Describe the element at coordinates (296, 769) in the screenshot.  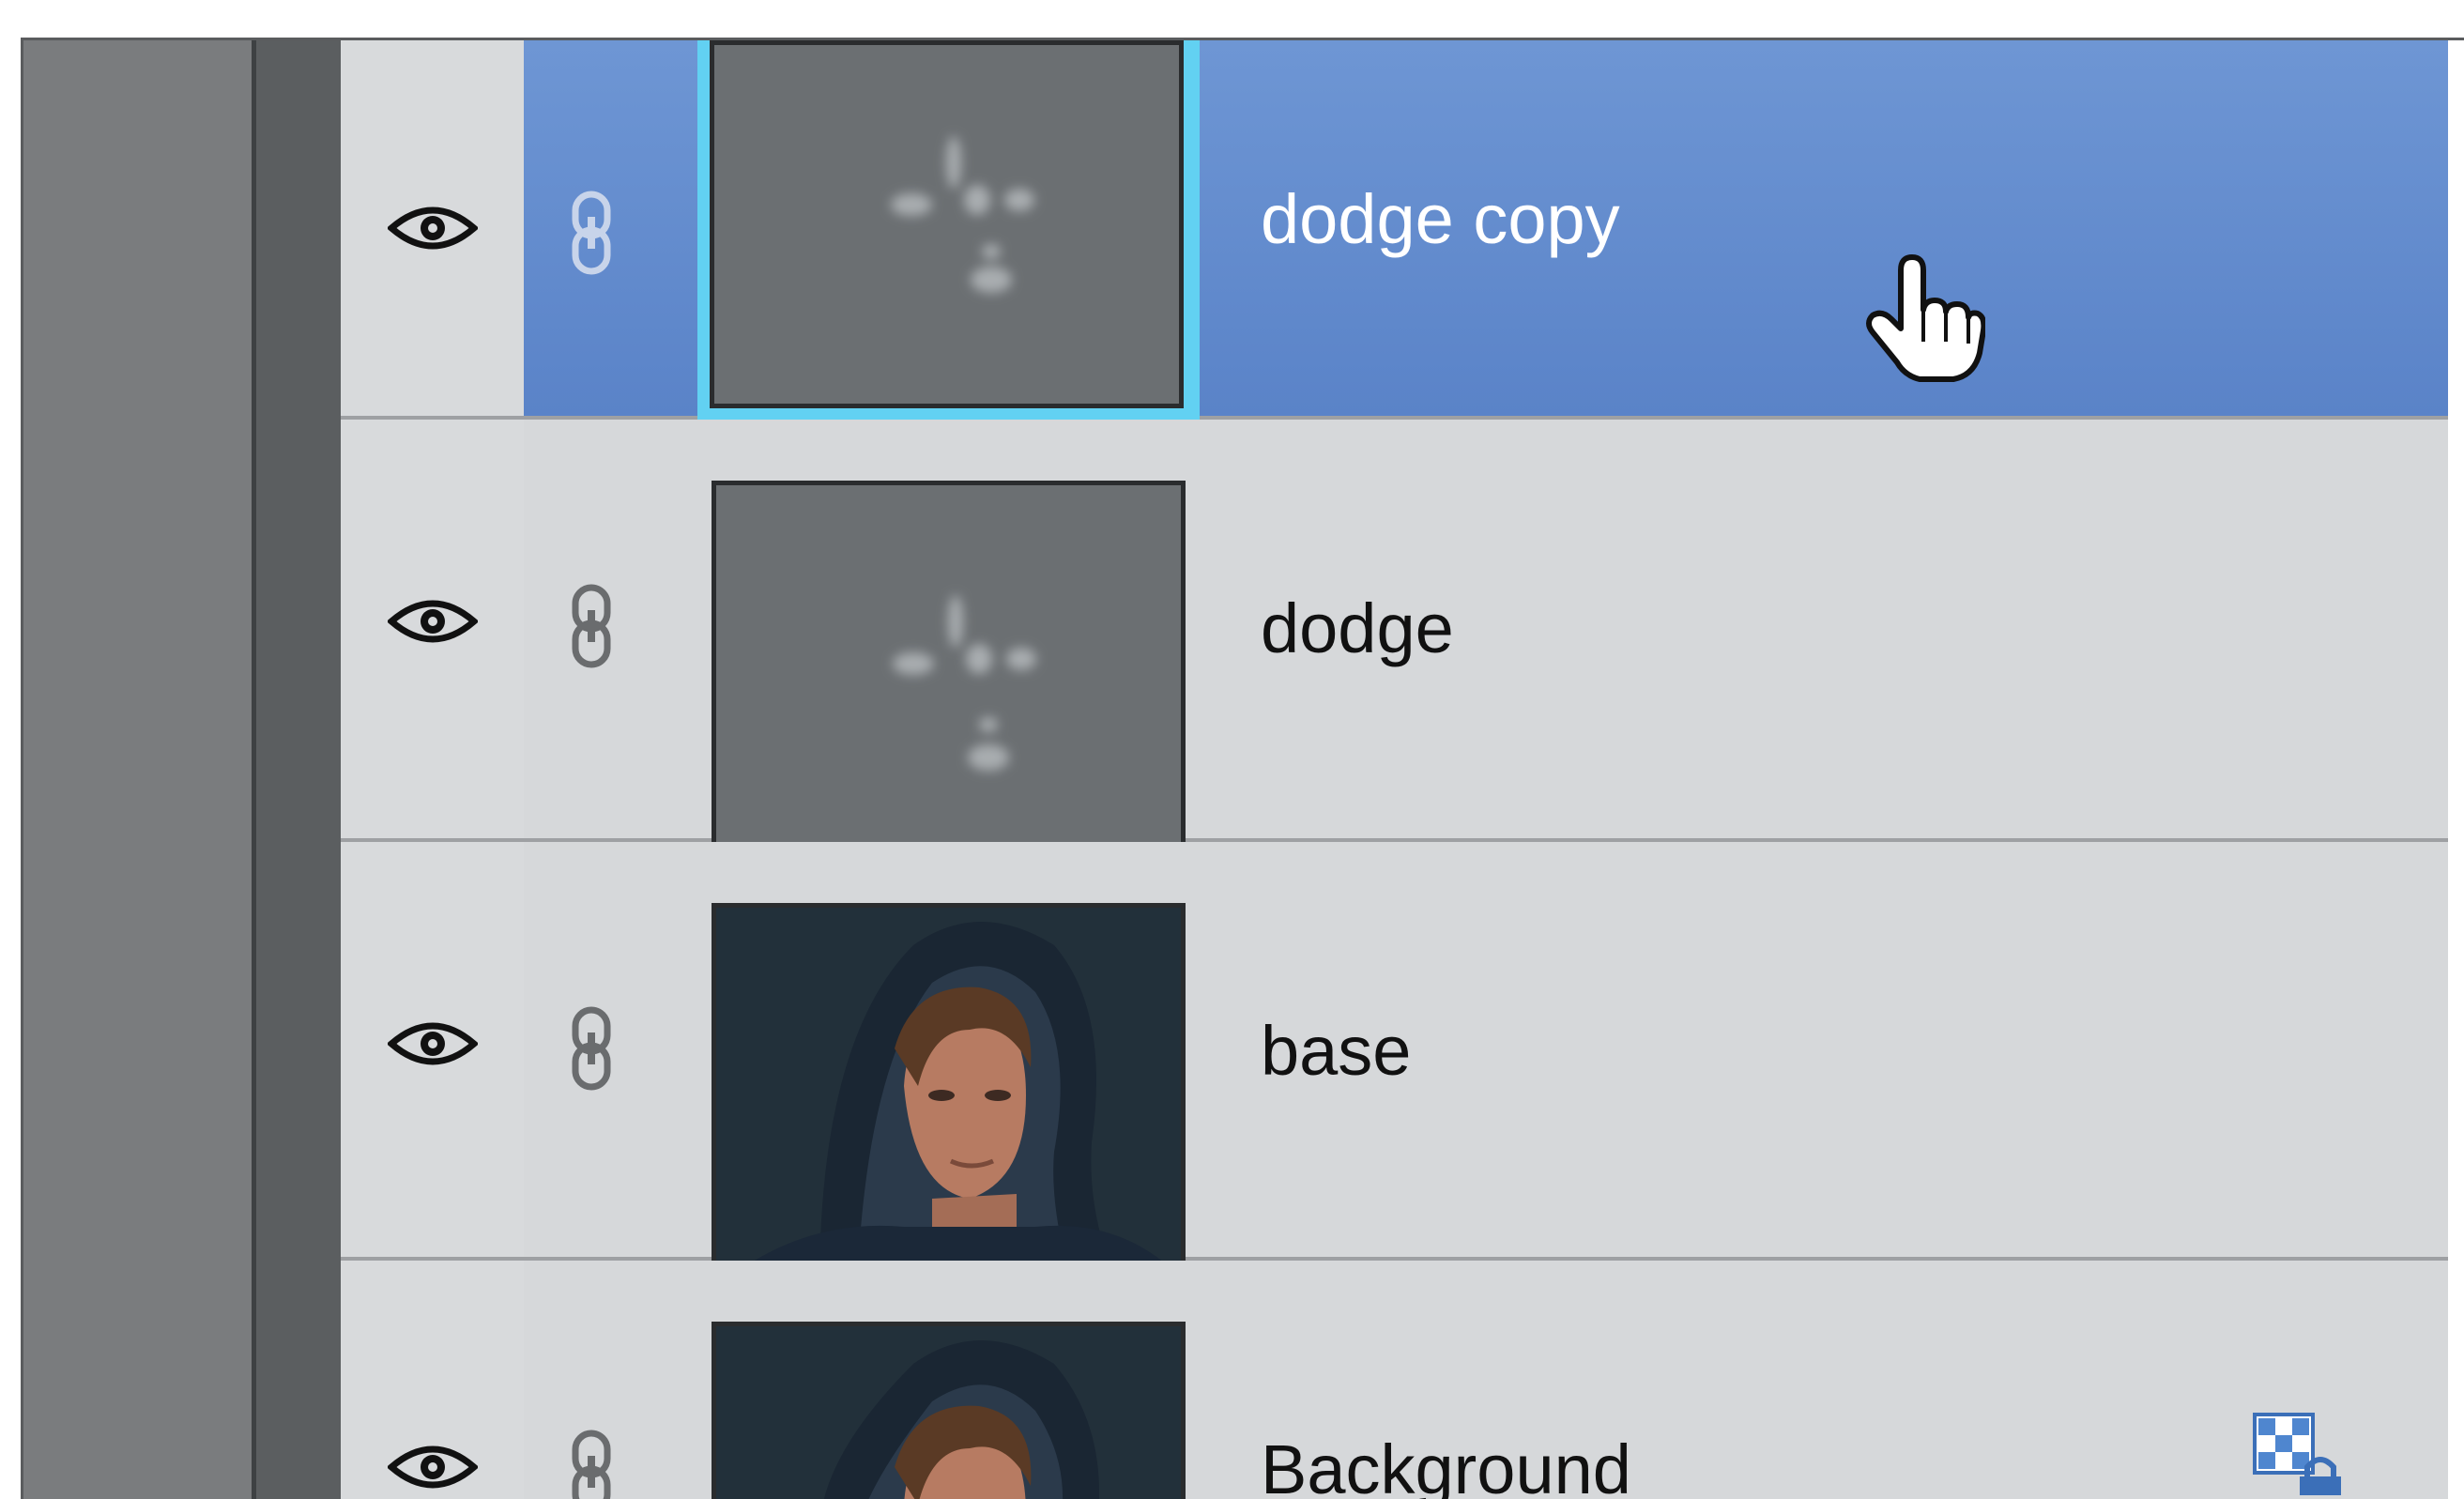
I see `panel-left-gutter` at that location.